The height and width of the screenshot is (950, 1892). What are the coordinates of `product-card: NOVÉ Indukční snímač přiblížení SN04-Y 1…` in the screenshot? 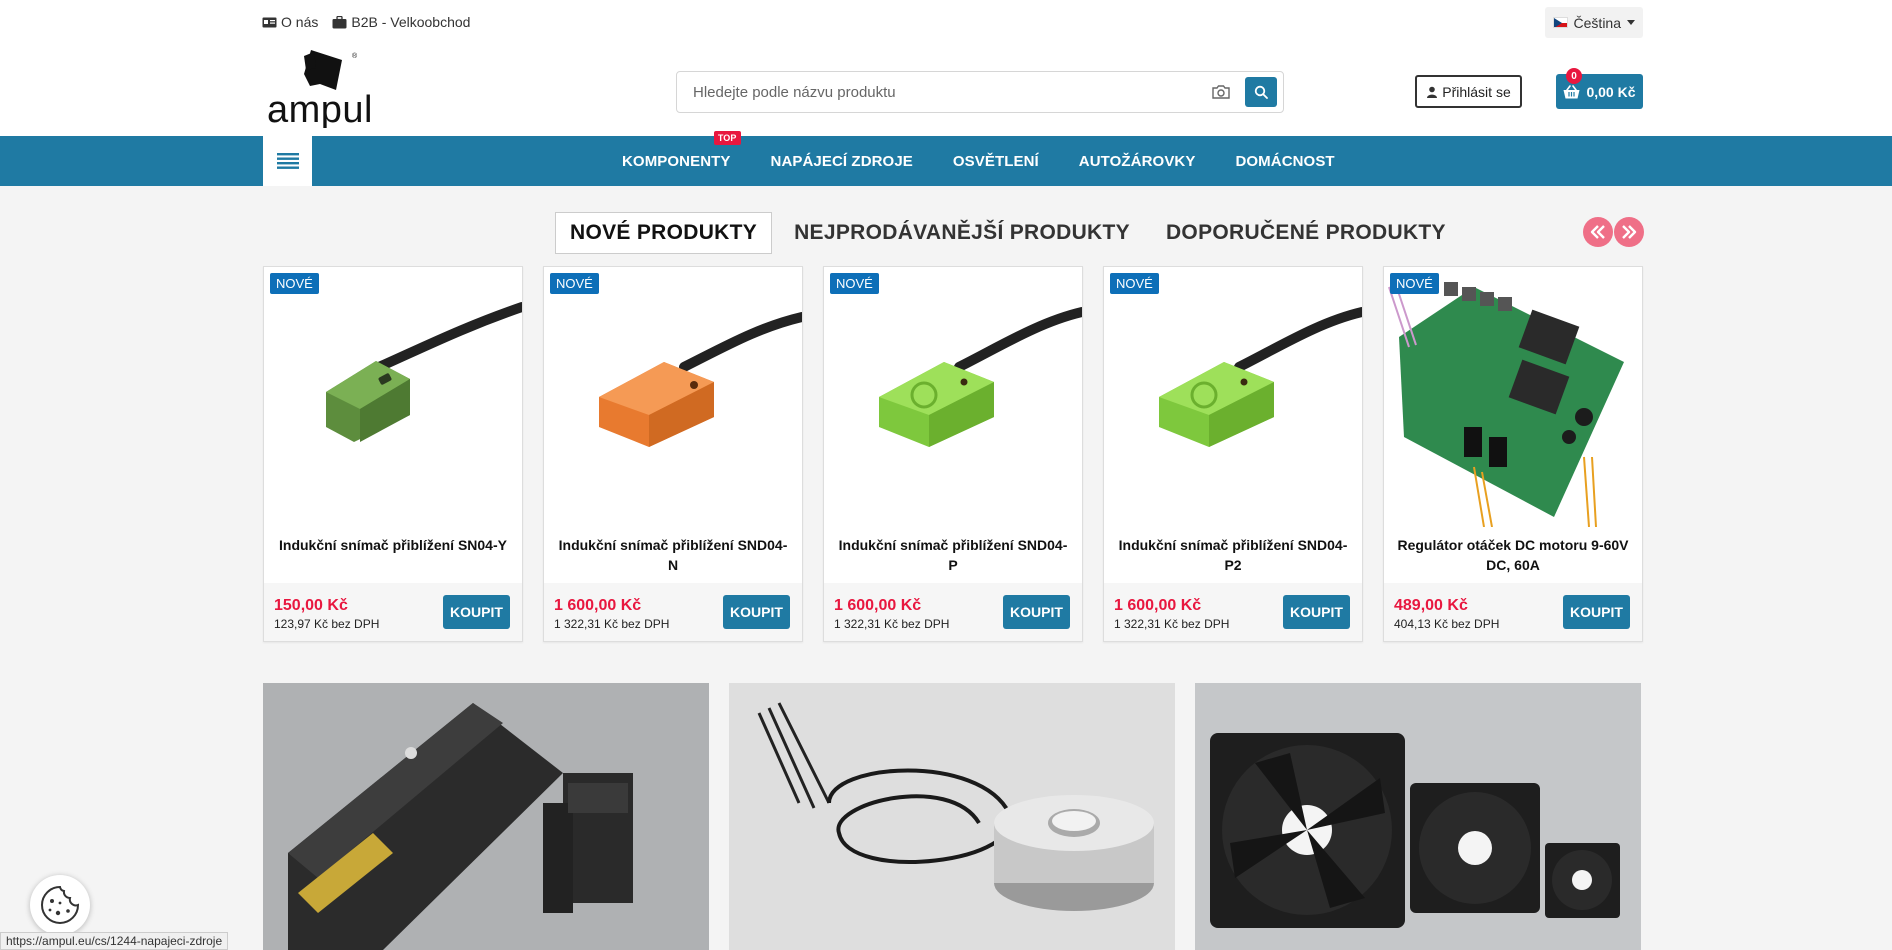 It's located at (393, 454).